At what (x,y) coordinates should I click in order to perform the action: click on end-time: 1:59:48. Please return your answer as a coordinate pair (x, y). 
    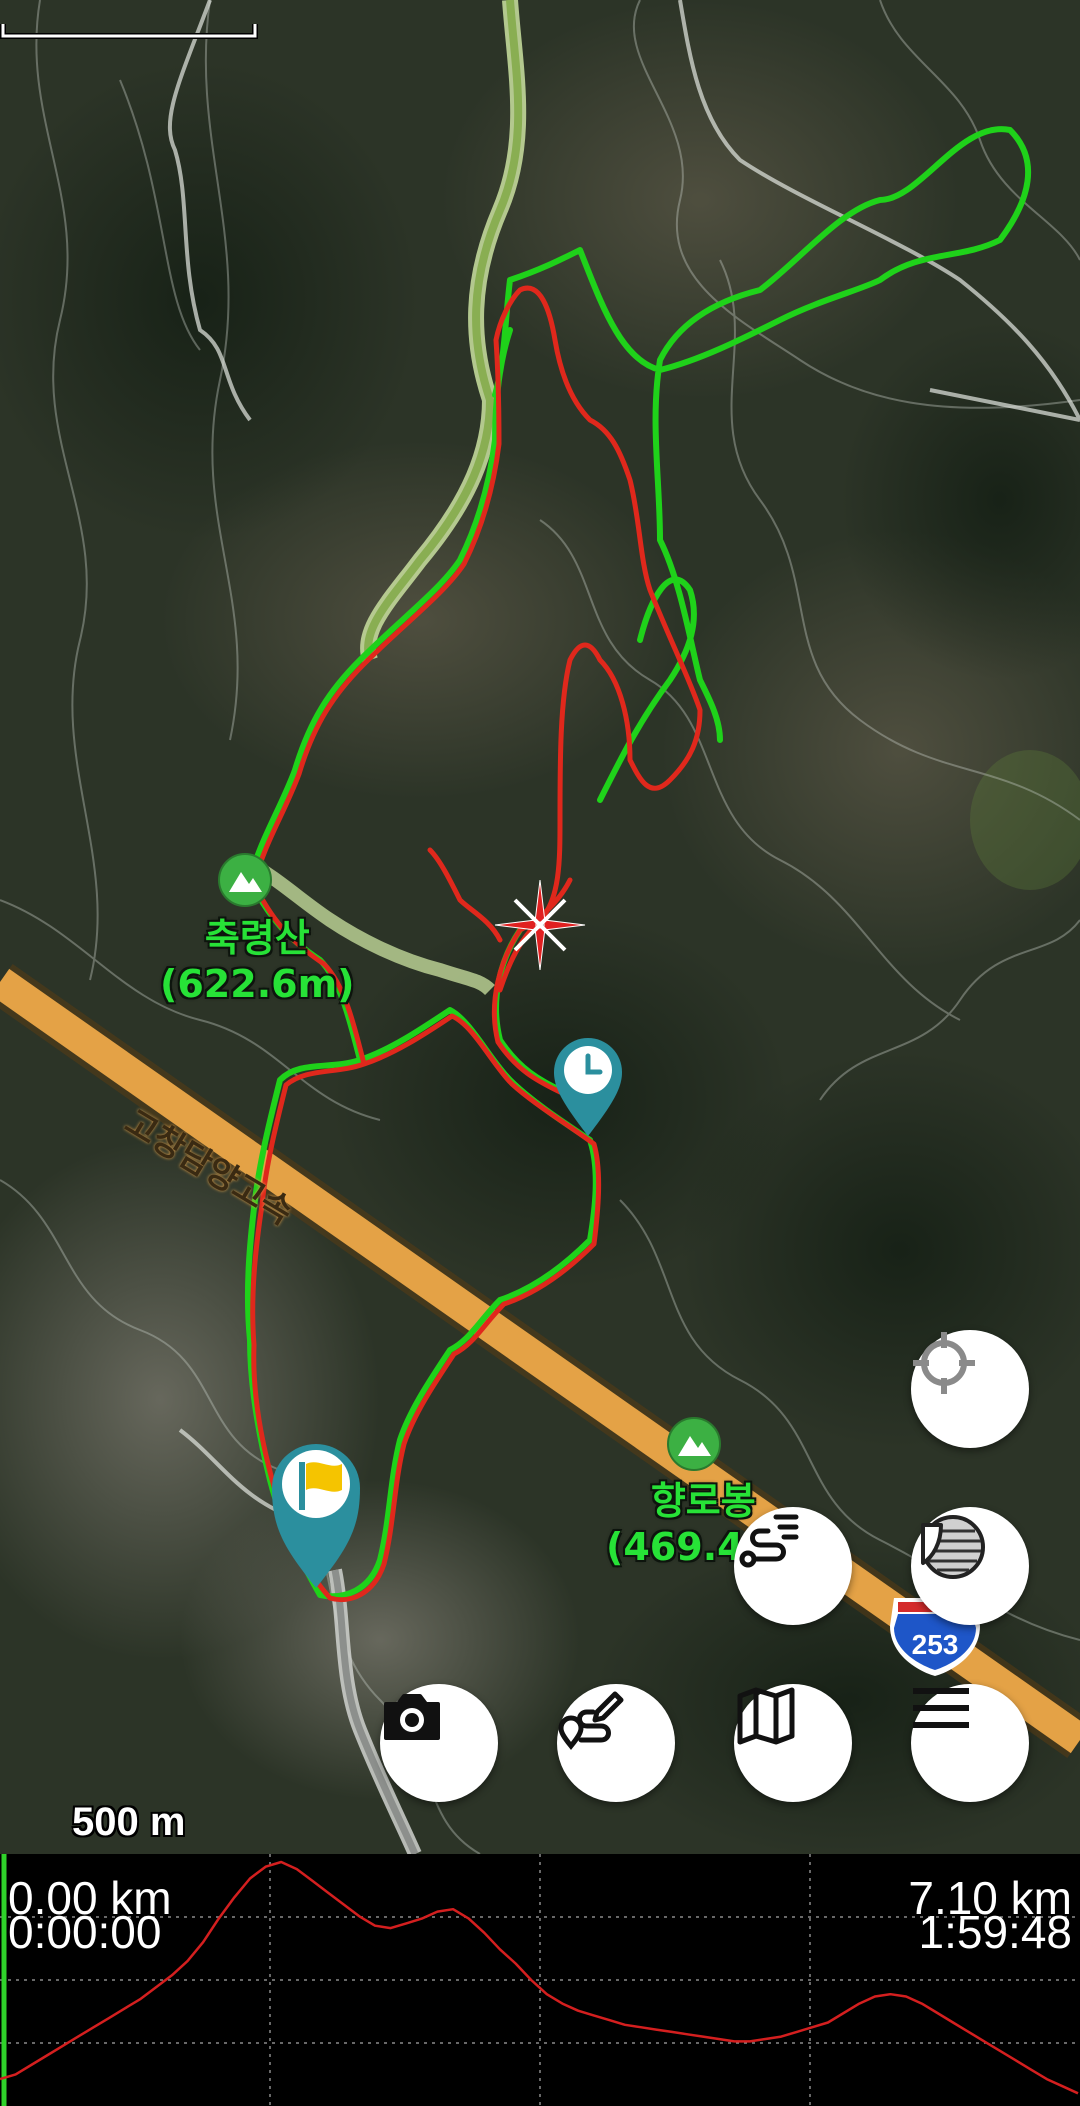
    Looking at the image, I should click on (995, 1932).